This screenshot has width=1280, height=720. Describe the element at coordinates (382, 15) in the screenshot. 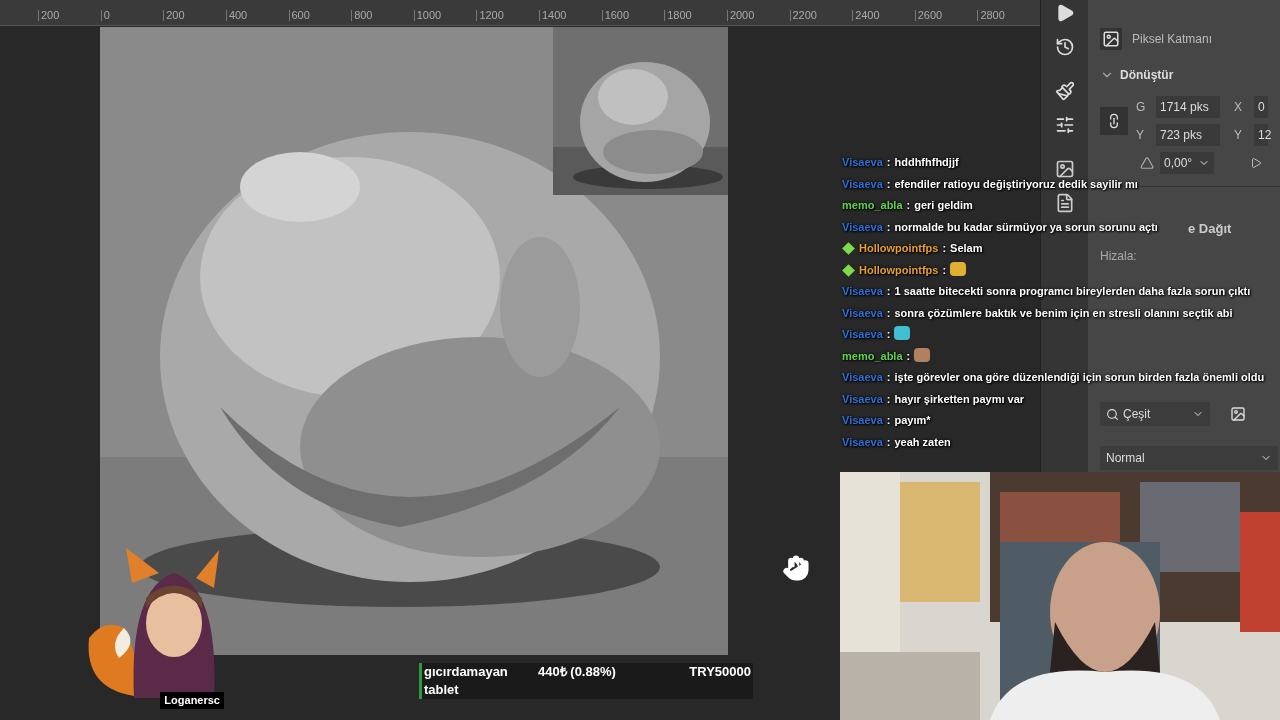

I see `ruler-label: 800` at that location.